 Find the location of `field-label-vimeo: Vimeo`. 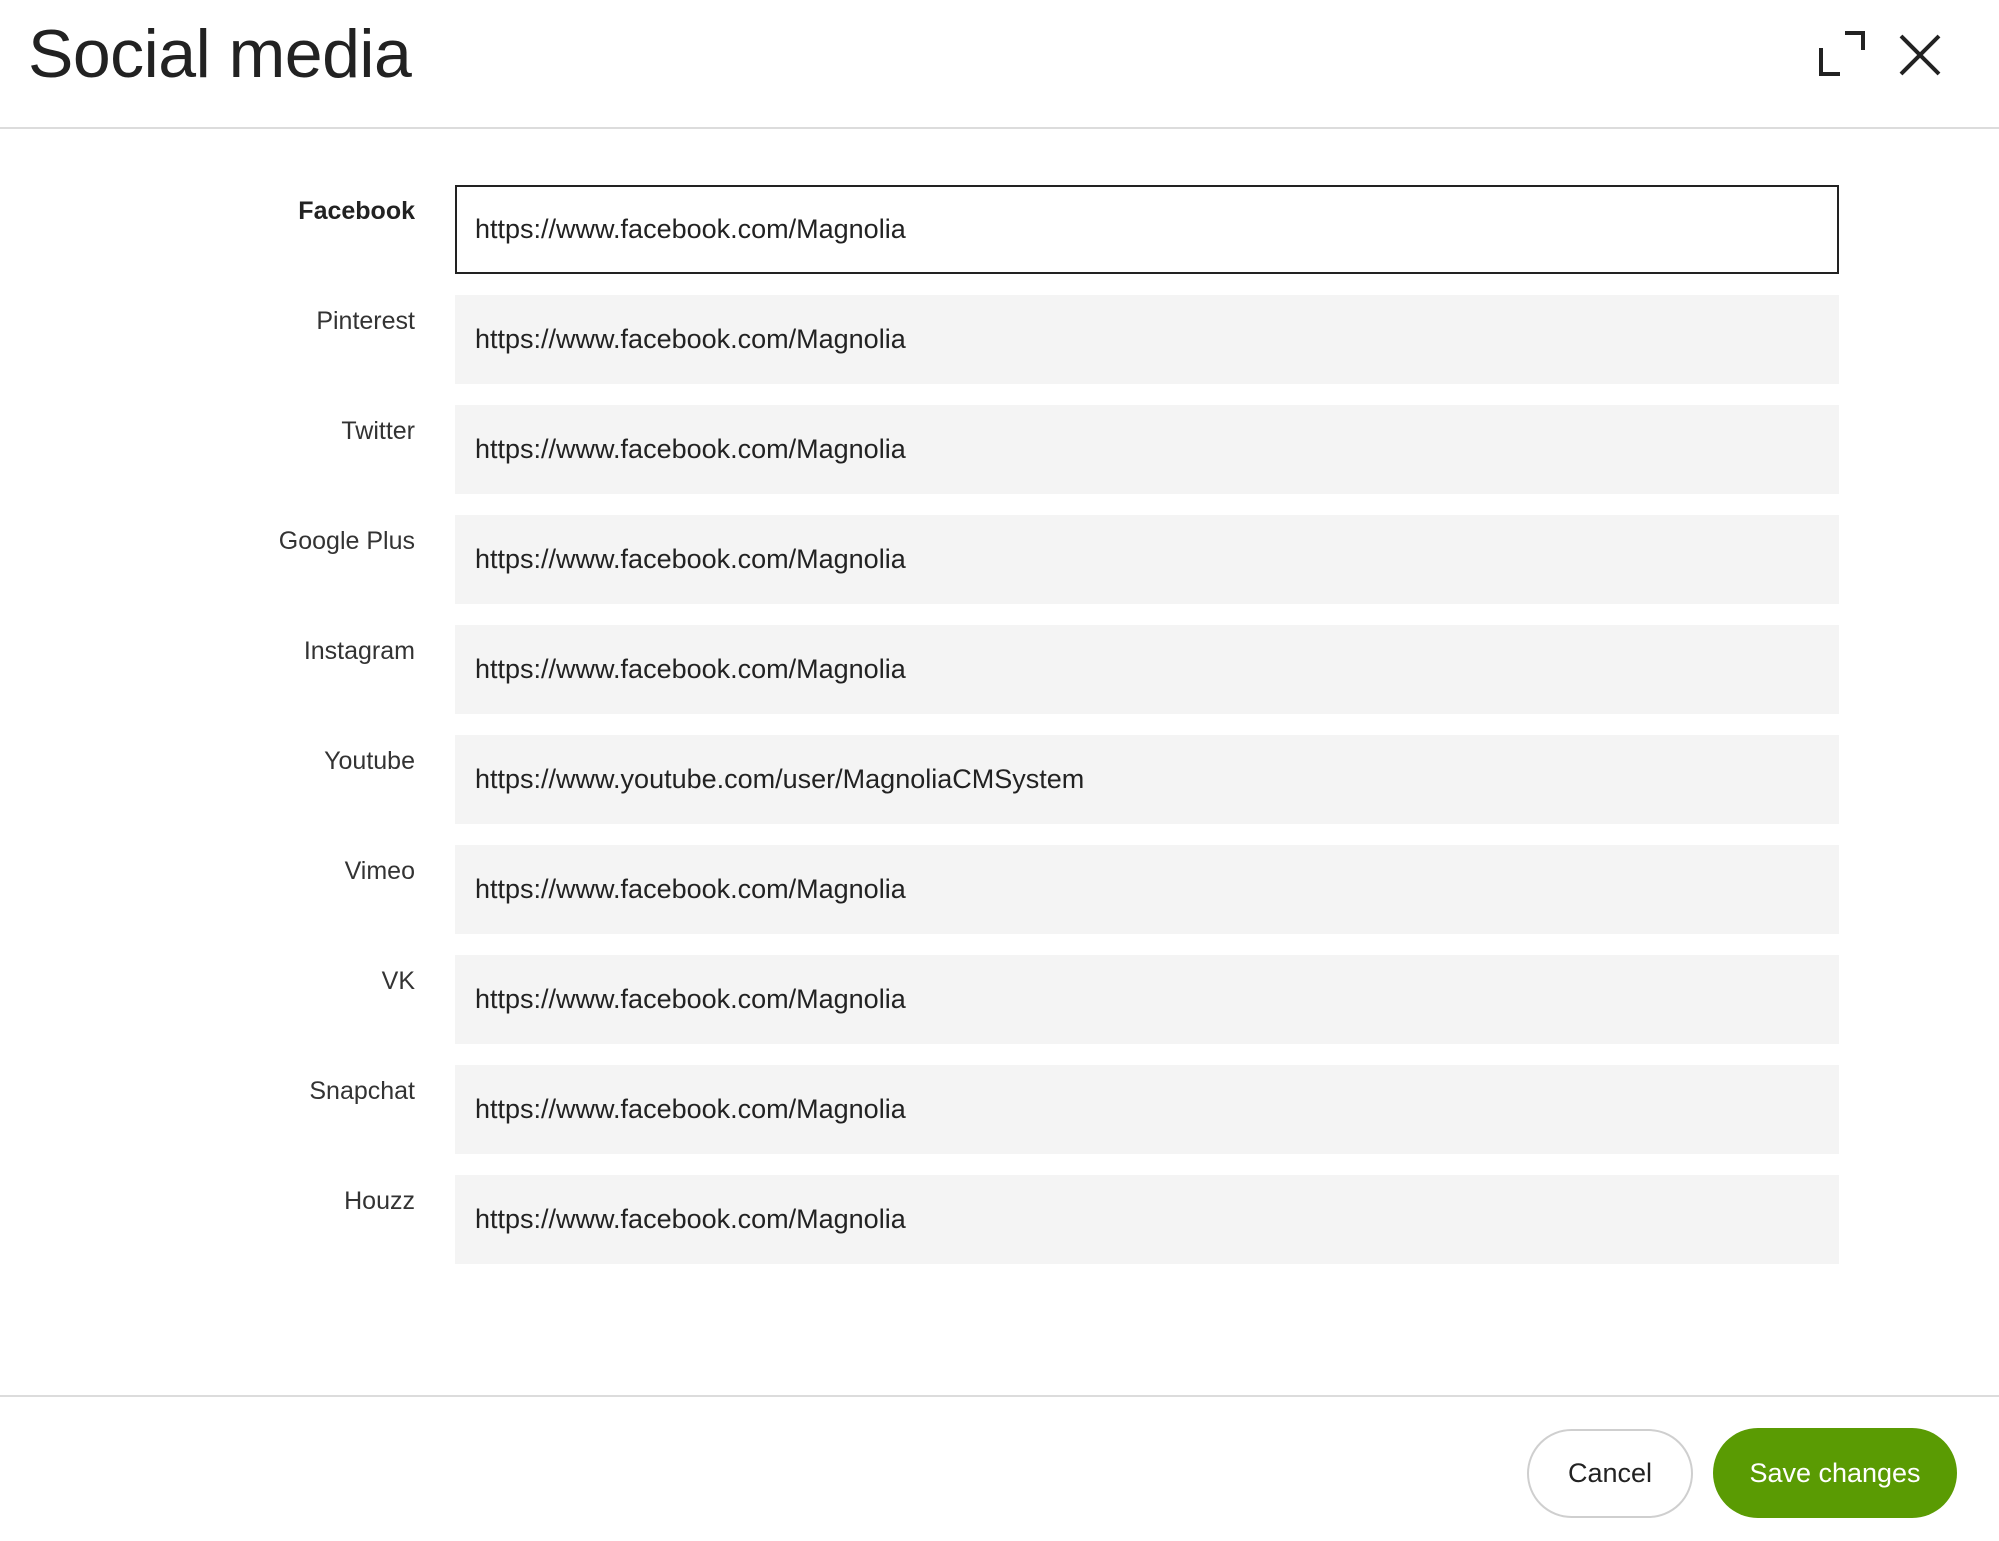

field-label-vimeo: Vimeo is located at coordinates (379, 871).